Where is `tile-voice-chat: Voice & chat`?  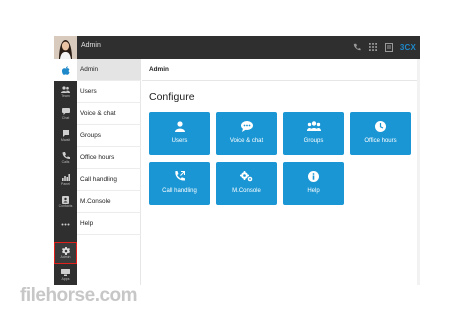 tile-voice-chat: Voice & chat is located at coordinates (246, 133).